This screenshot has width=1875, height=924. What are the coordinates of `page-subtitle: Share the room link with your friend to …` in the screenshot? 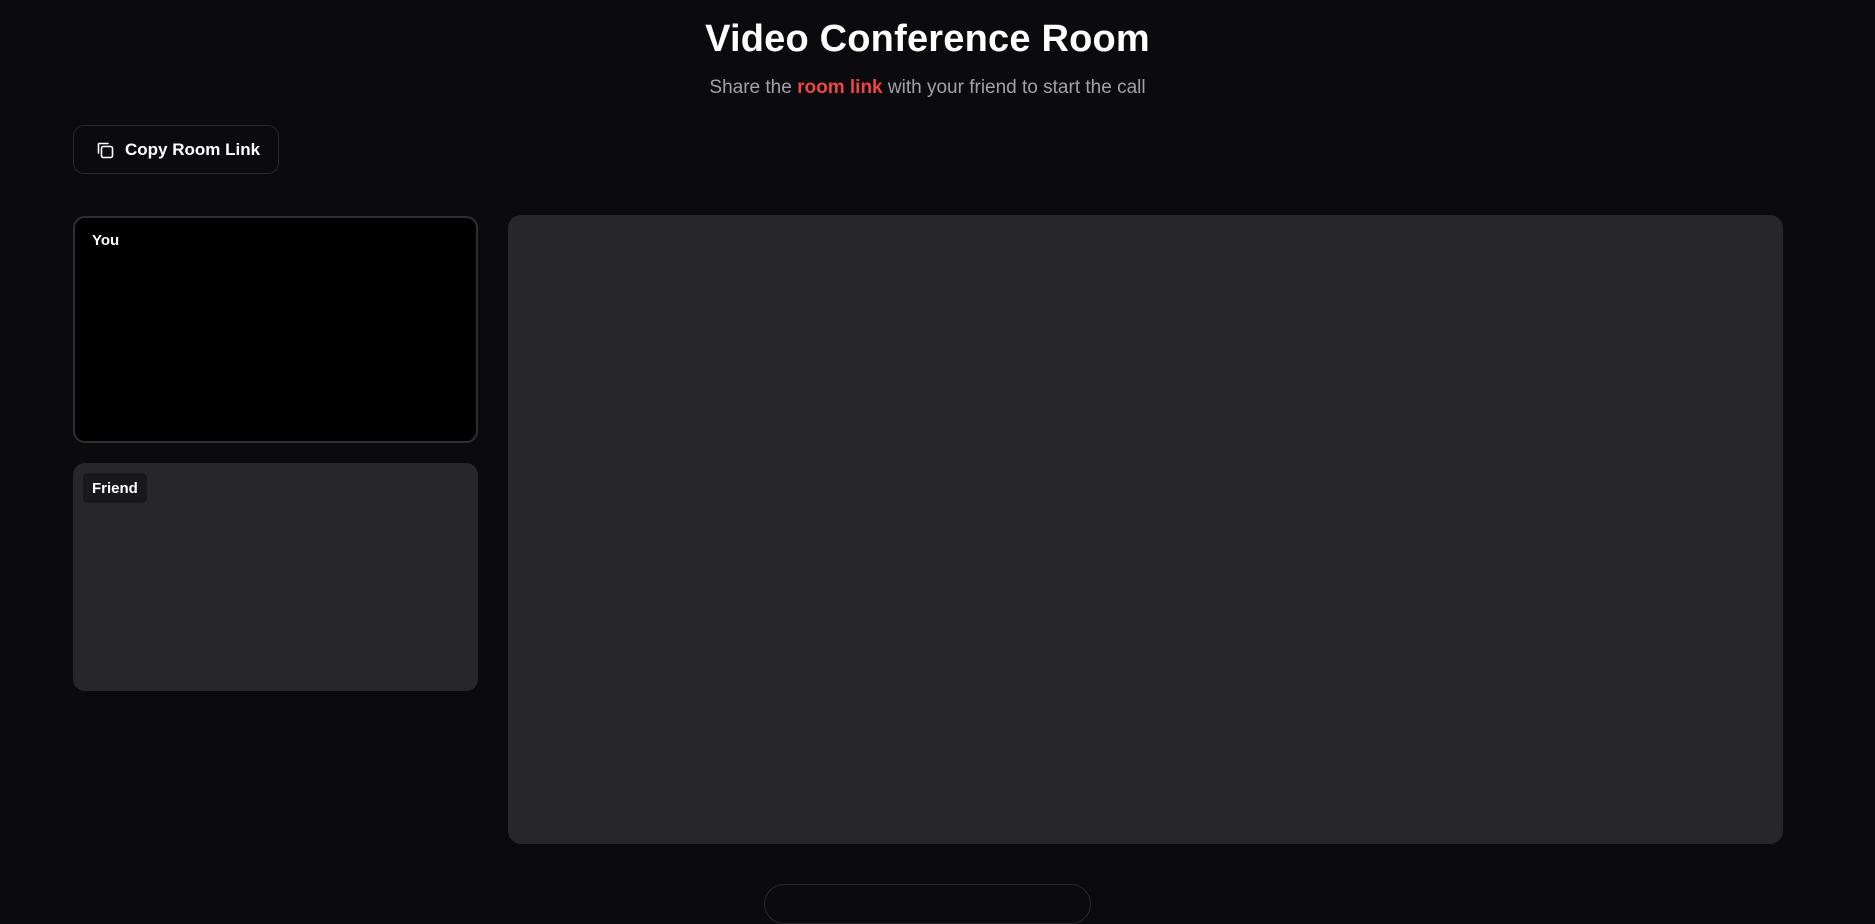 It's located at (927, 88).